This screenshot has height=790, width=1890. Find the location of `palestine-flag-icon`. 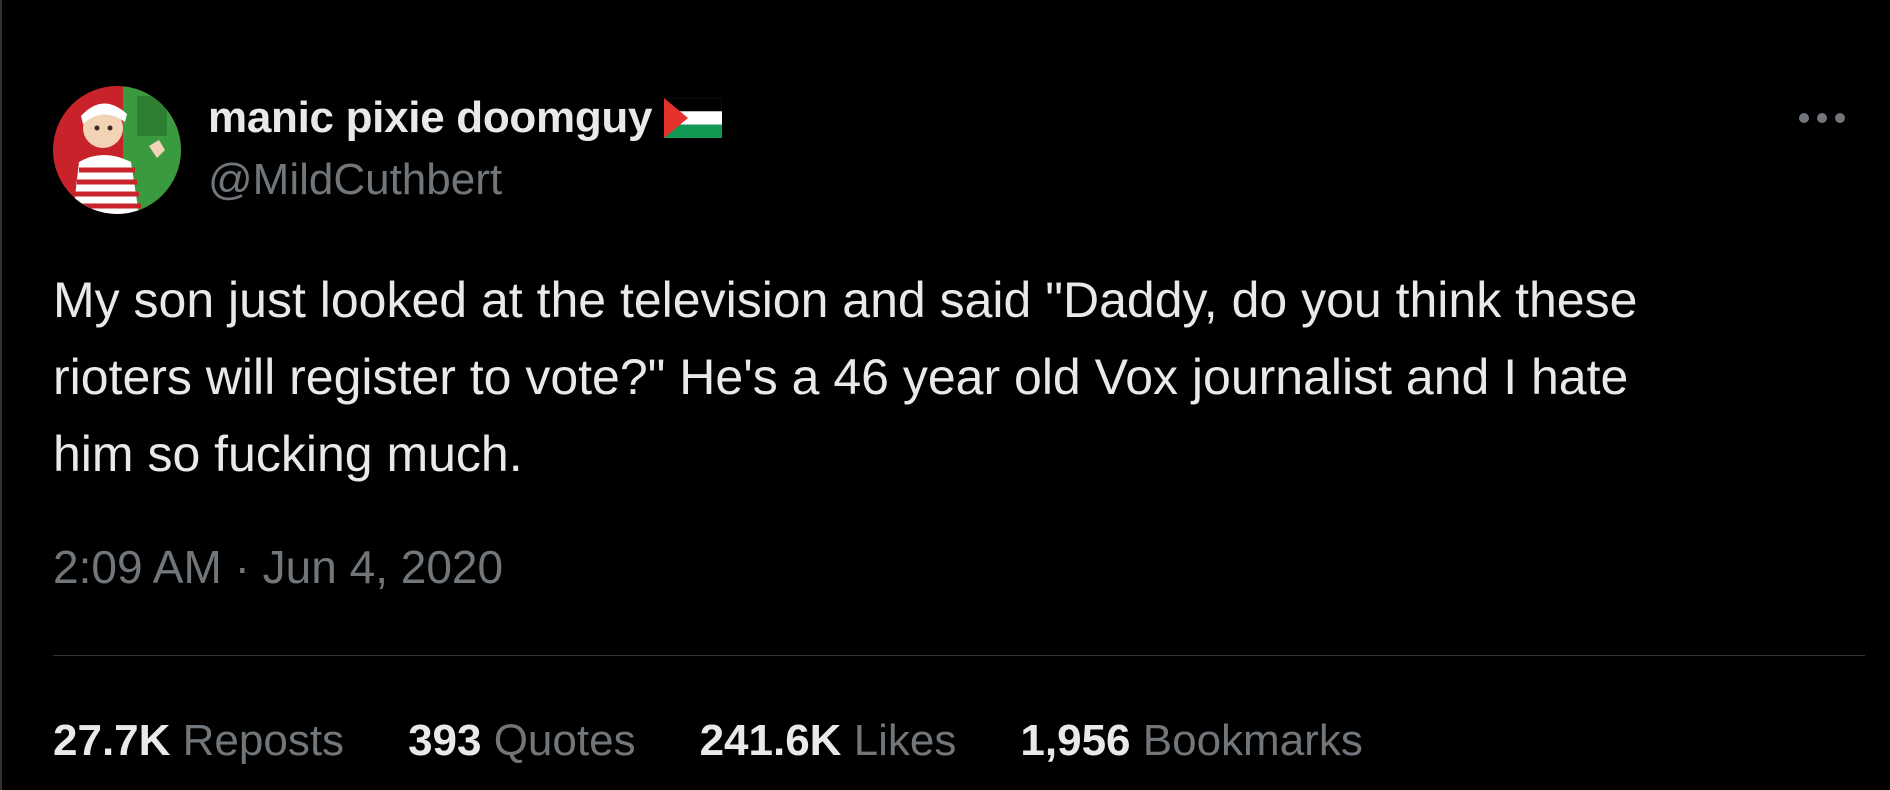

palestine-flag-icon is located at coordinates (693, 118).